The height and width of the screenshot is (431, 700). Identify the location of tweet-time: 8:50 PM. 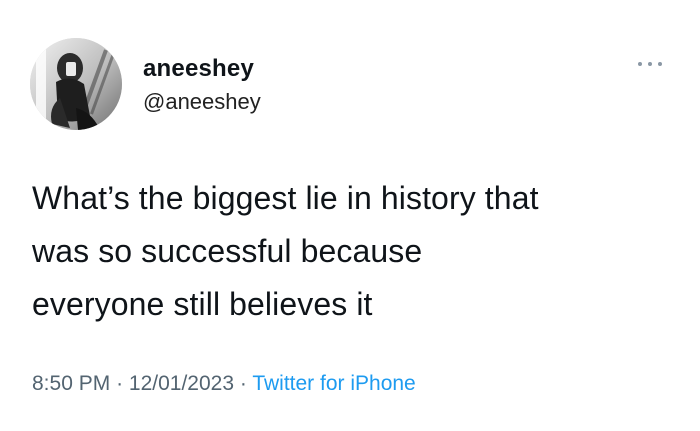
(71, 383).